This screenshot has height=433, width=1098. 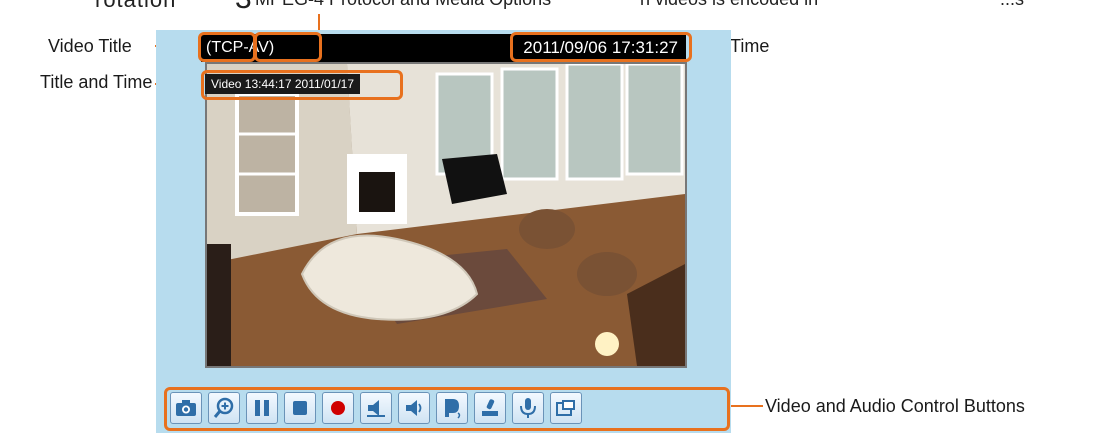 I want to click on caption-right-fragment: n videos is encoded in, so click(x=729, y=5).